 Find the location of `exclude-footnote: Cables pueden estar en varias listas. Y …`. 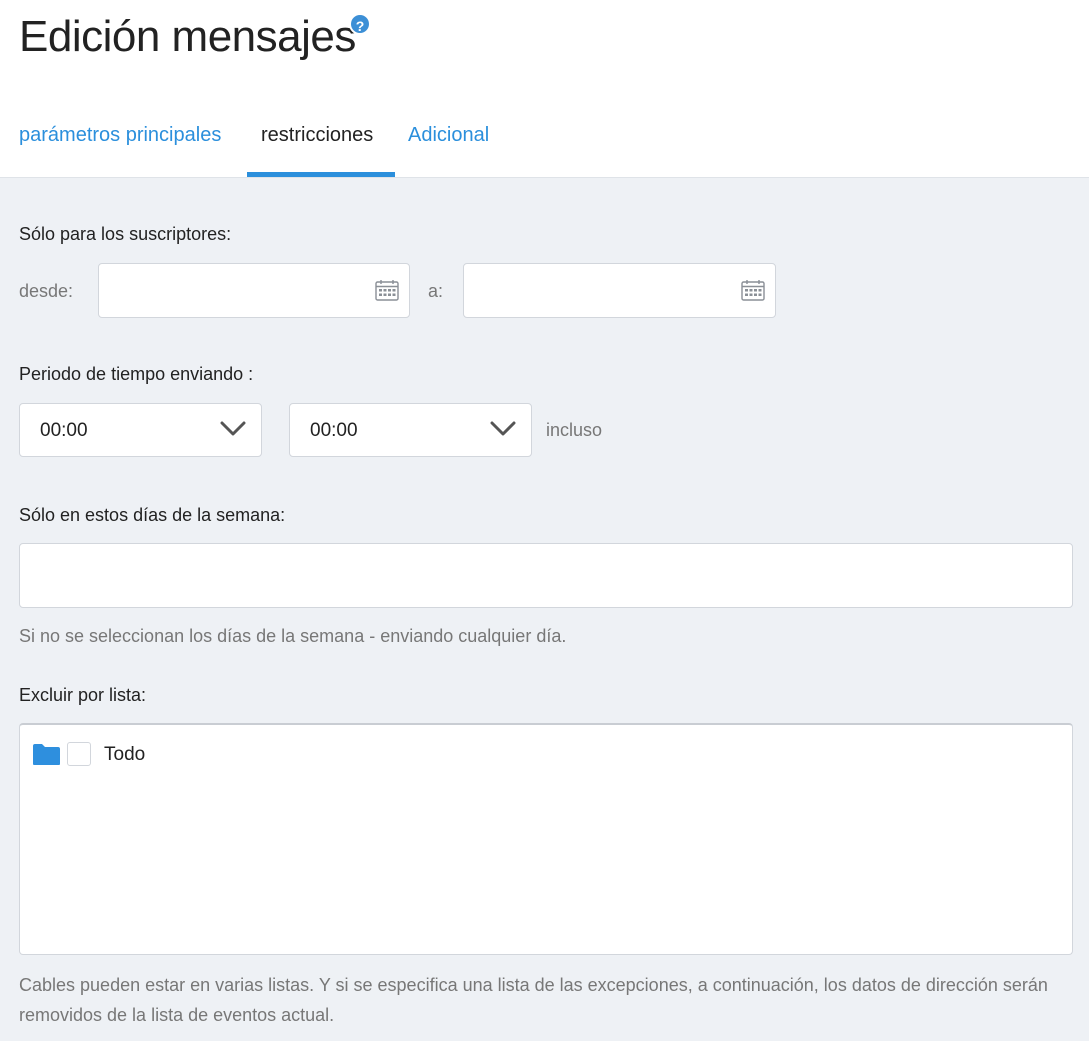

exclude-footnote: Cables pueden estar en varias listas. Y … is located at coordinates (533, 1000).